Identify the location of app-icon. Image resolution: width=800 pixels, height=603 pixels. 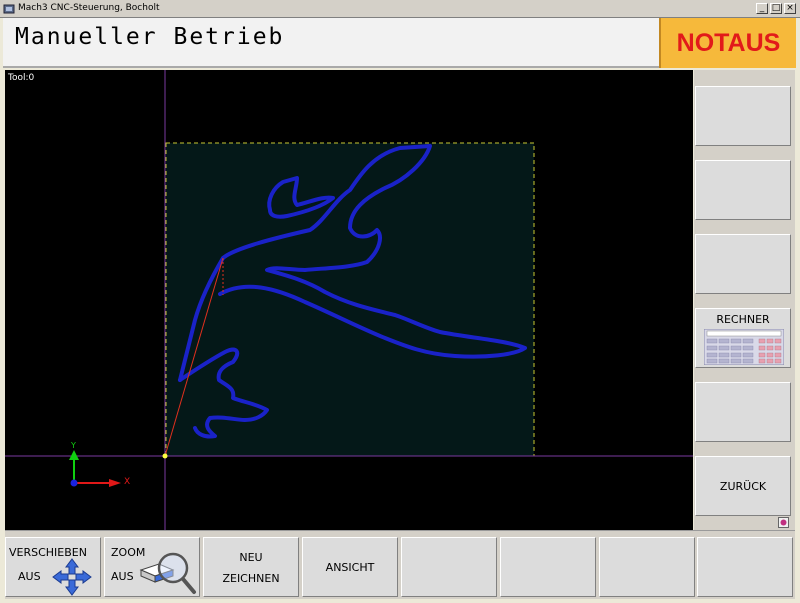
(9, 9).